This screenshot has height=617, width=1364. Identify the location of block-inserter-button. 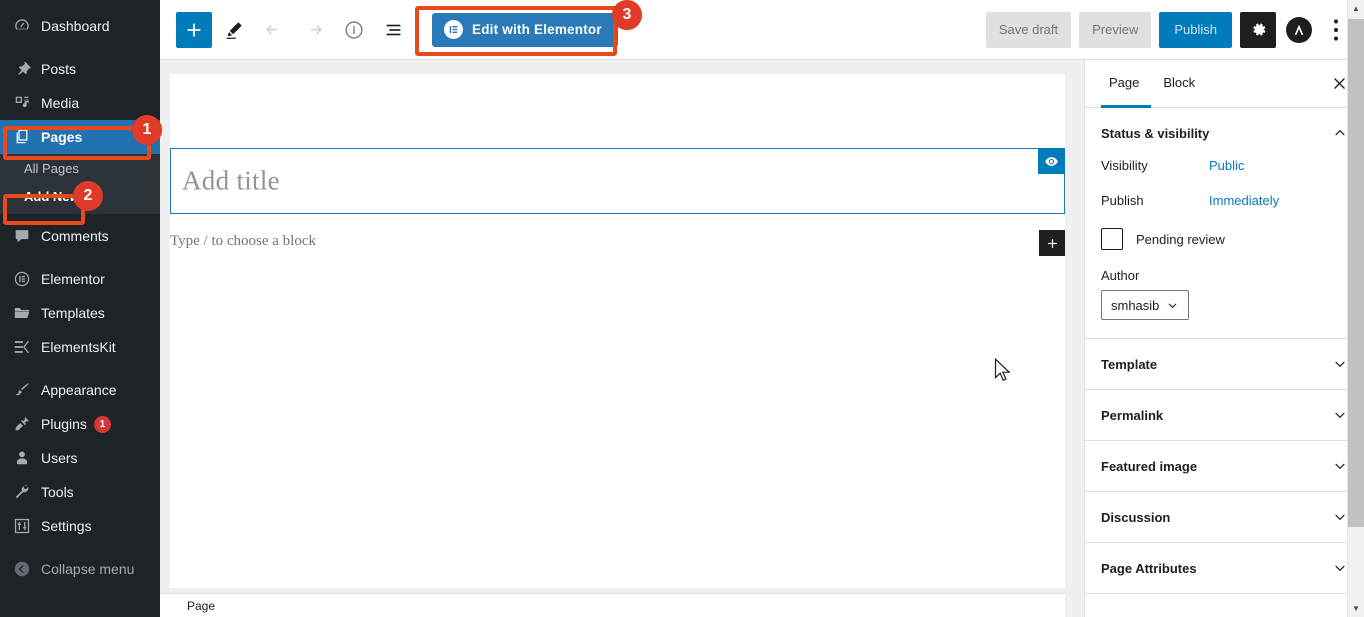
(1052, 243).